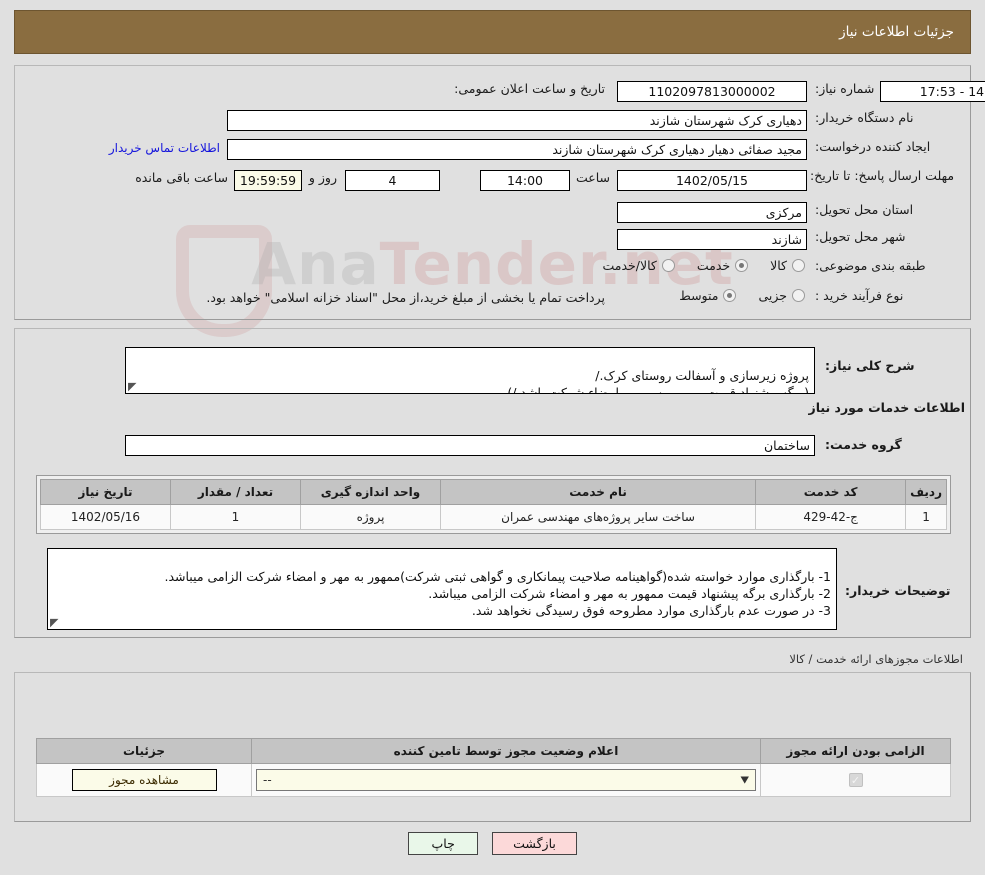 The width and height of the screenshot is (985, 875). I want to click on hour-label-wrap: ساعت, so click(593, 177).